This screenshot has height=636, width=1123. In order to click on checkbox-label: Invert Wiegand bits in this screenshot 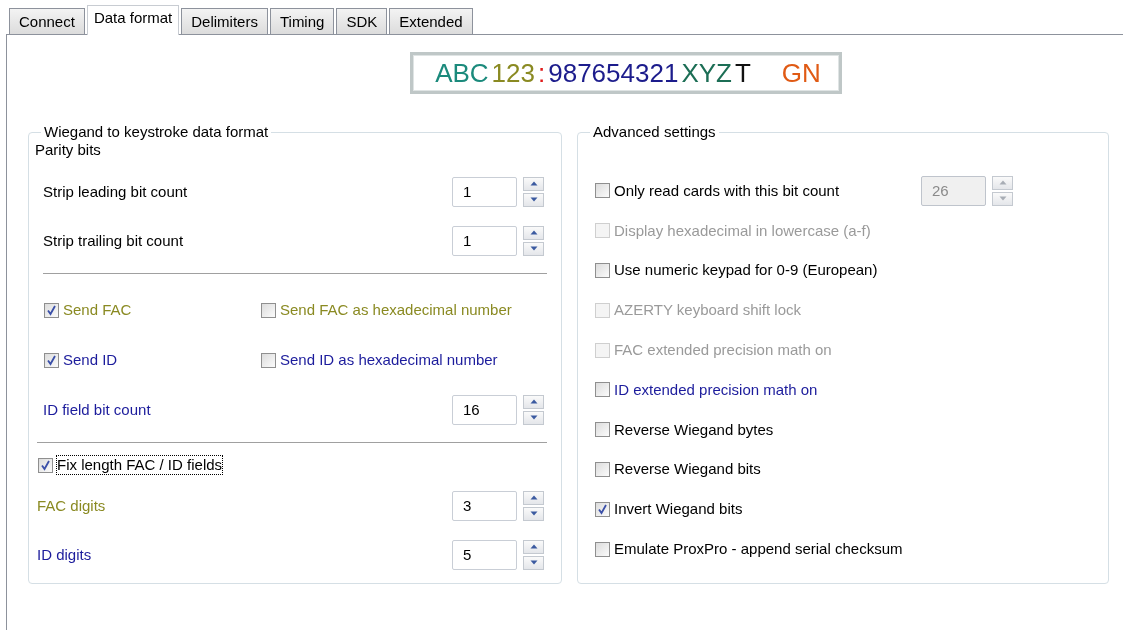, I will do `click(678, 509)`.